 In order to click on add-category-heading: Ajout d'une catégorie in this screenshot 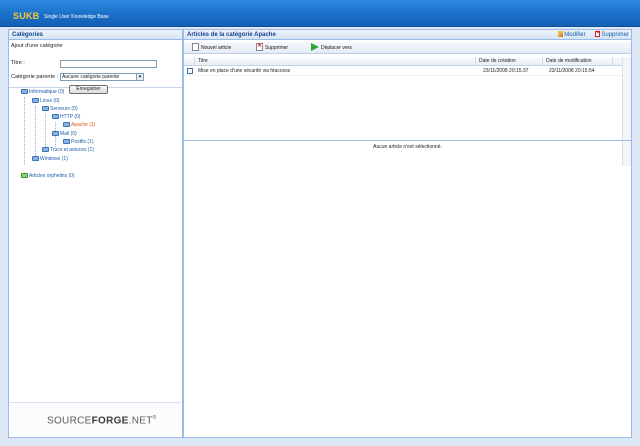, I will do `click(37, 46)`.